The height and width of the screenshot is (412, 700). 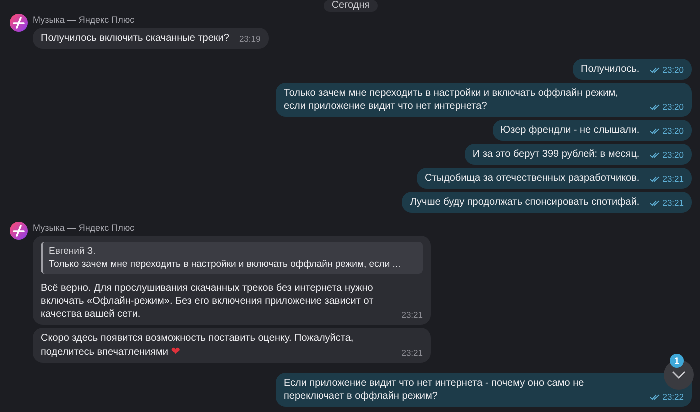 I want to click on chevron-down-icon, so click(x=679, y=375).